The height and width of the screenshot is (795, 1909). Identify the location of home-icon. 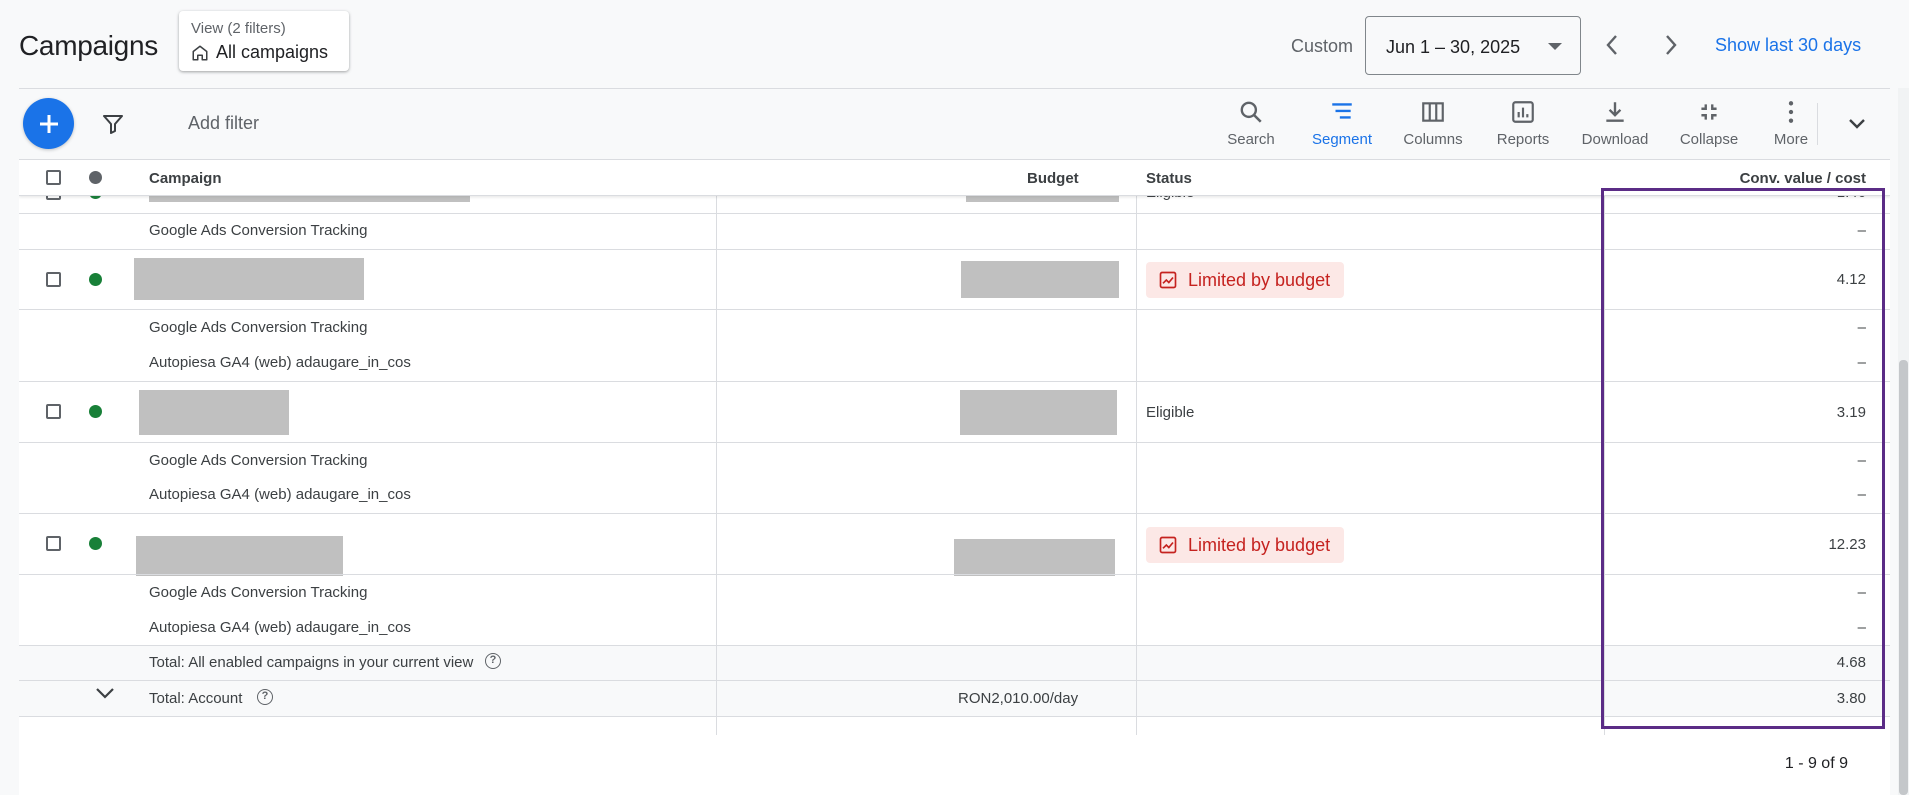
(200, 52).